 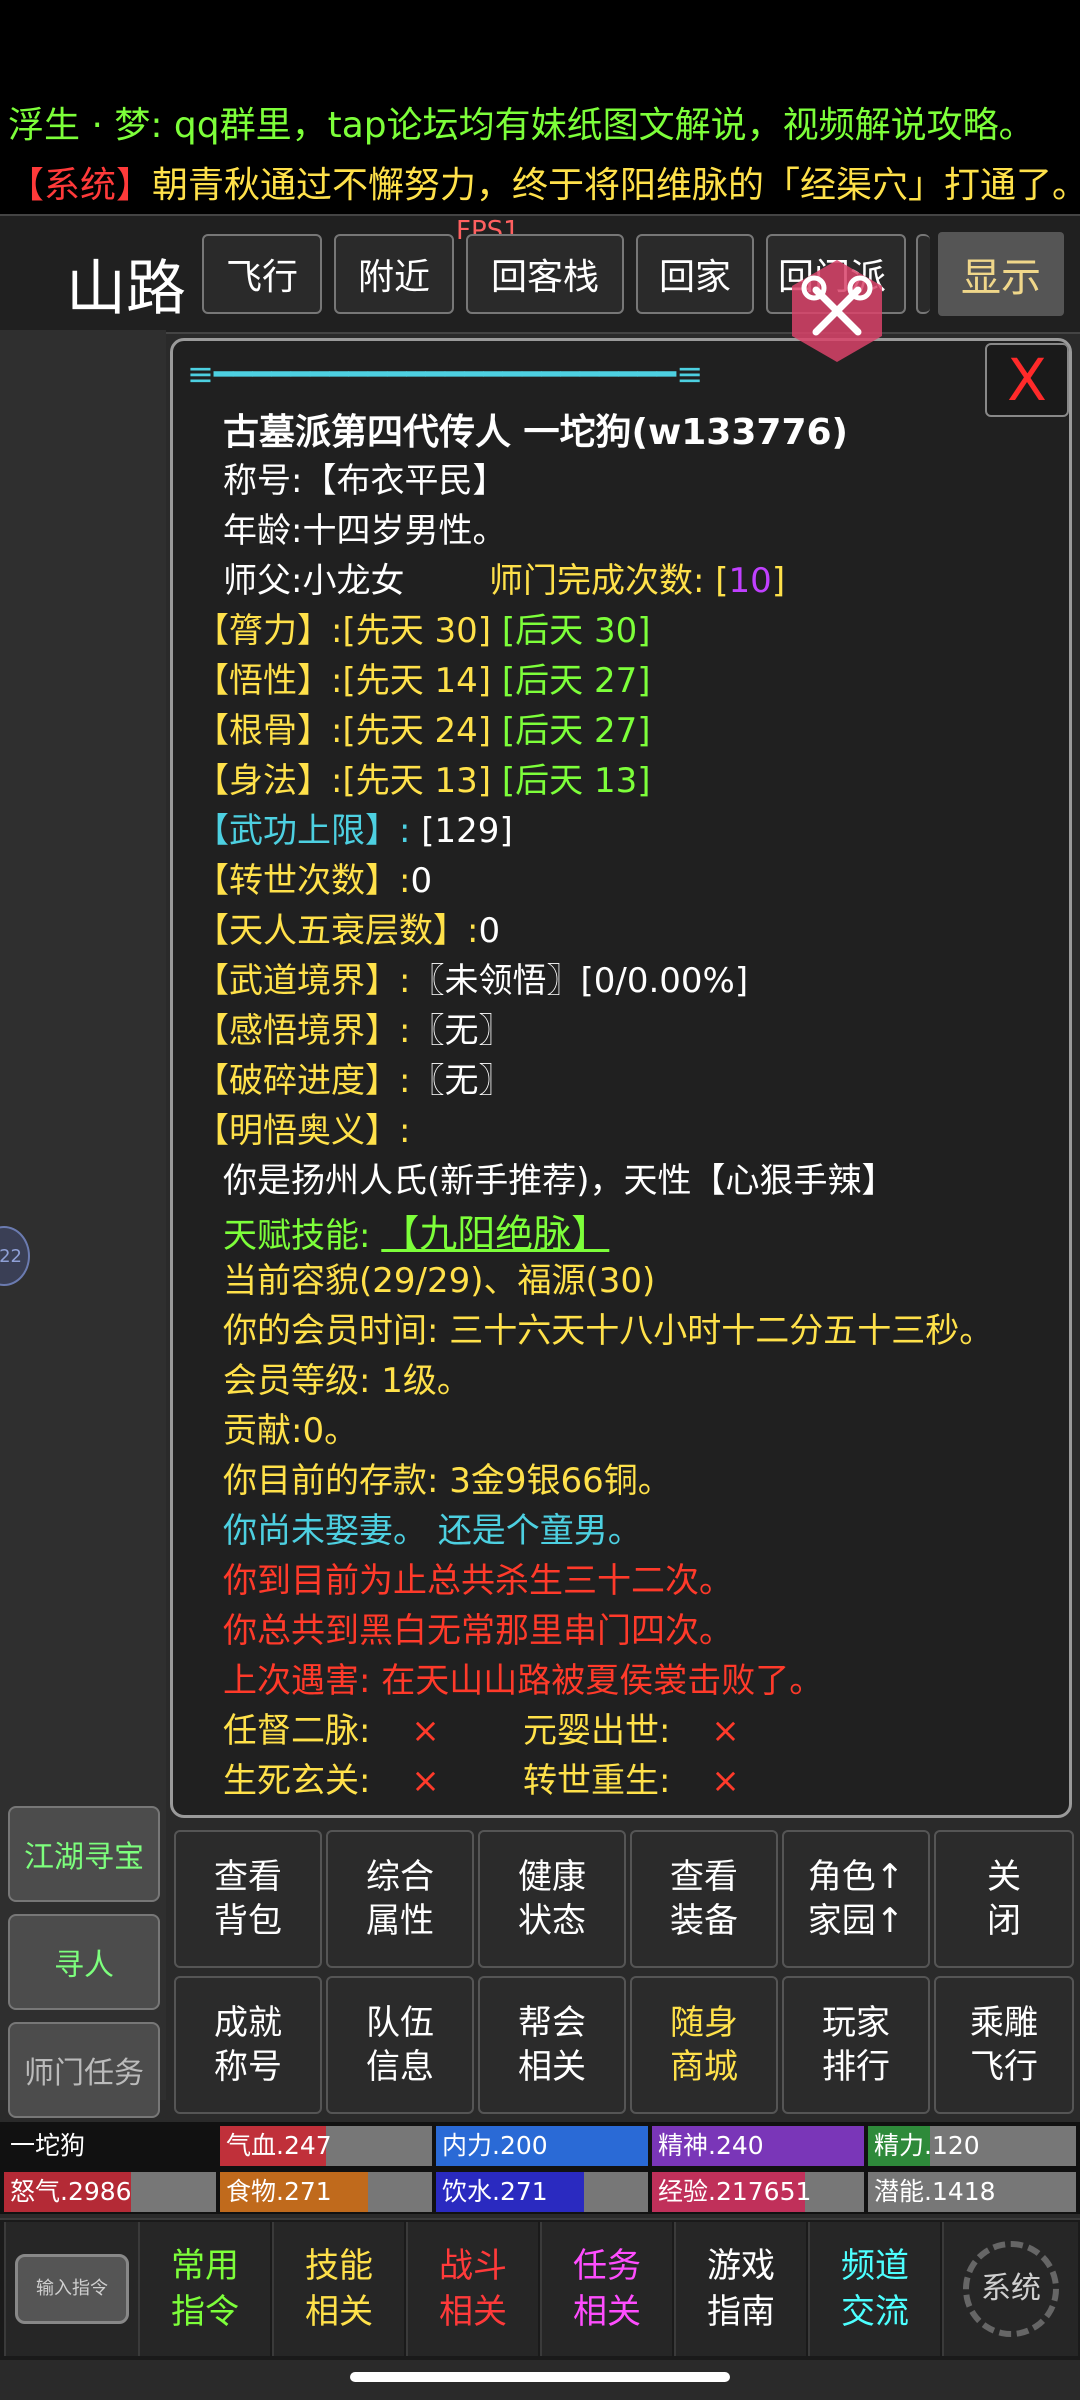 What do you see at coordinates (83, 1224) in the screenshot?
I see `left-panel: 22 江湖寻宝 寻人 师门任务` at bounding box center [83, 1224].